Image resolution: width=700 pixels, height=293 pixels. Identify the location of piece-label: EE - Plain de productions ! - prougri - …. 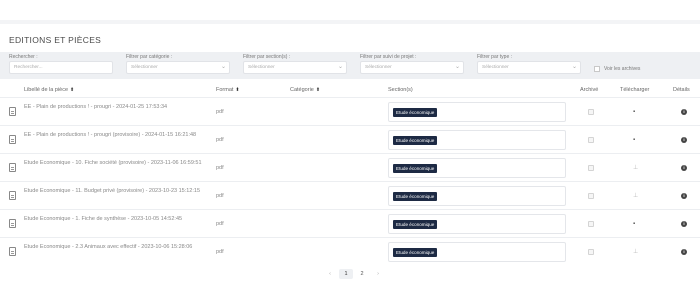
(96, 107).